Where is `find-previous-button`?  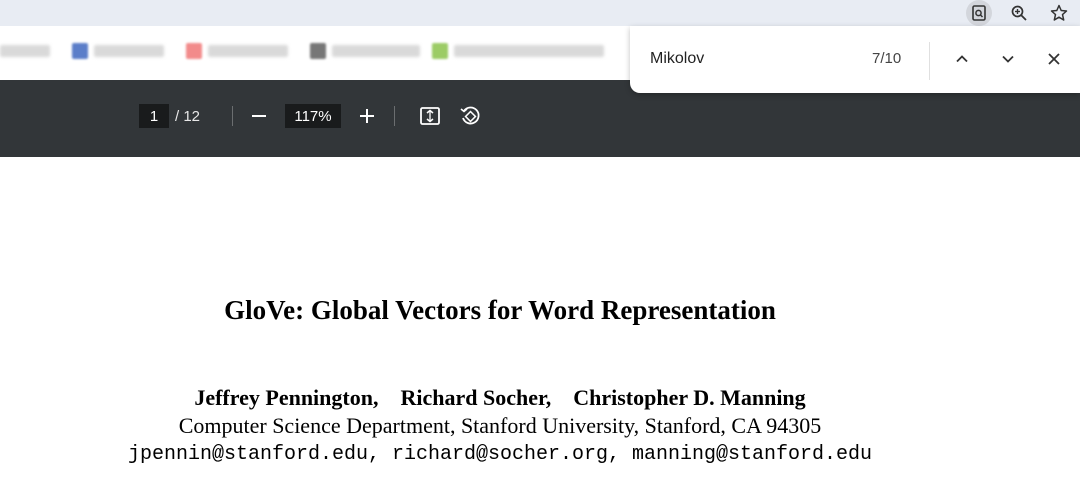 find-previous-button is located at coordinates (962, 59).